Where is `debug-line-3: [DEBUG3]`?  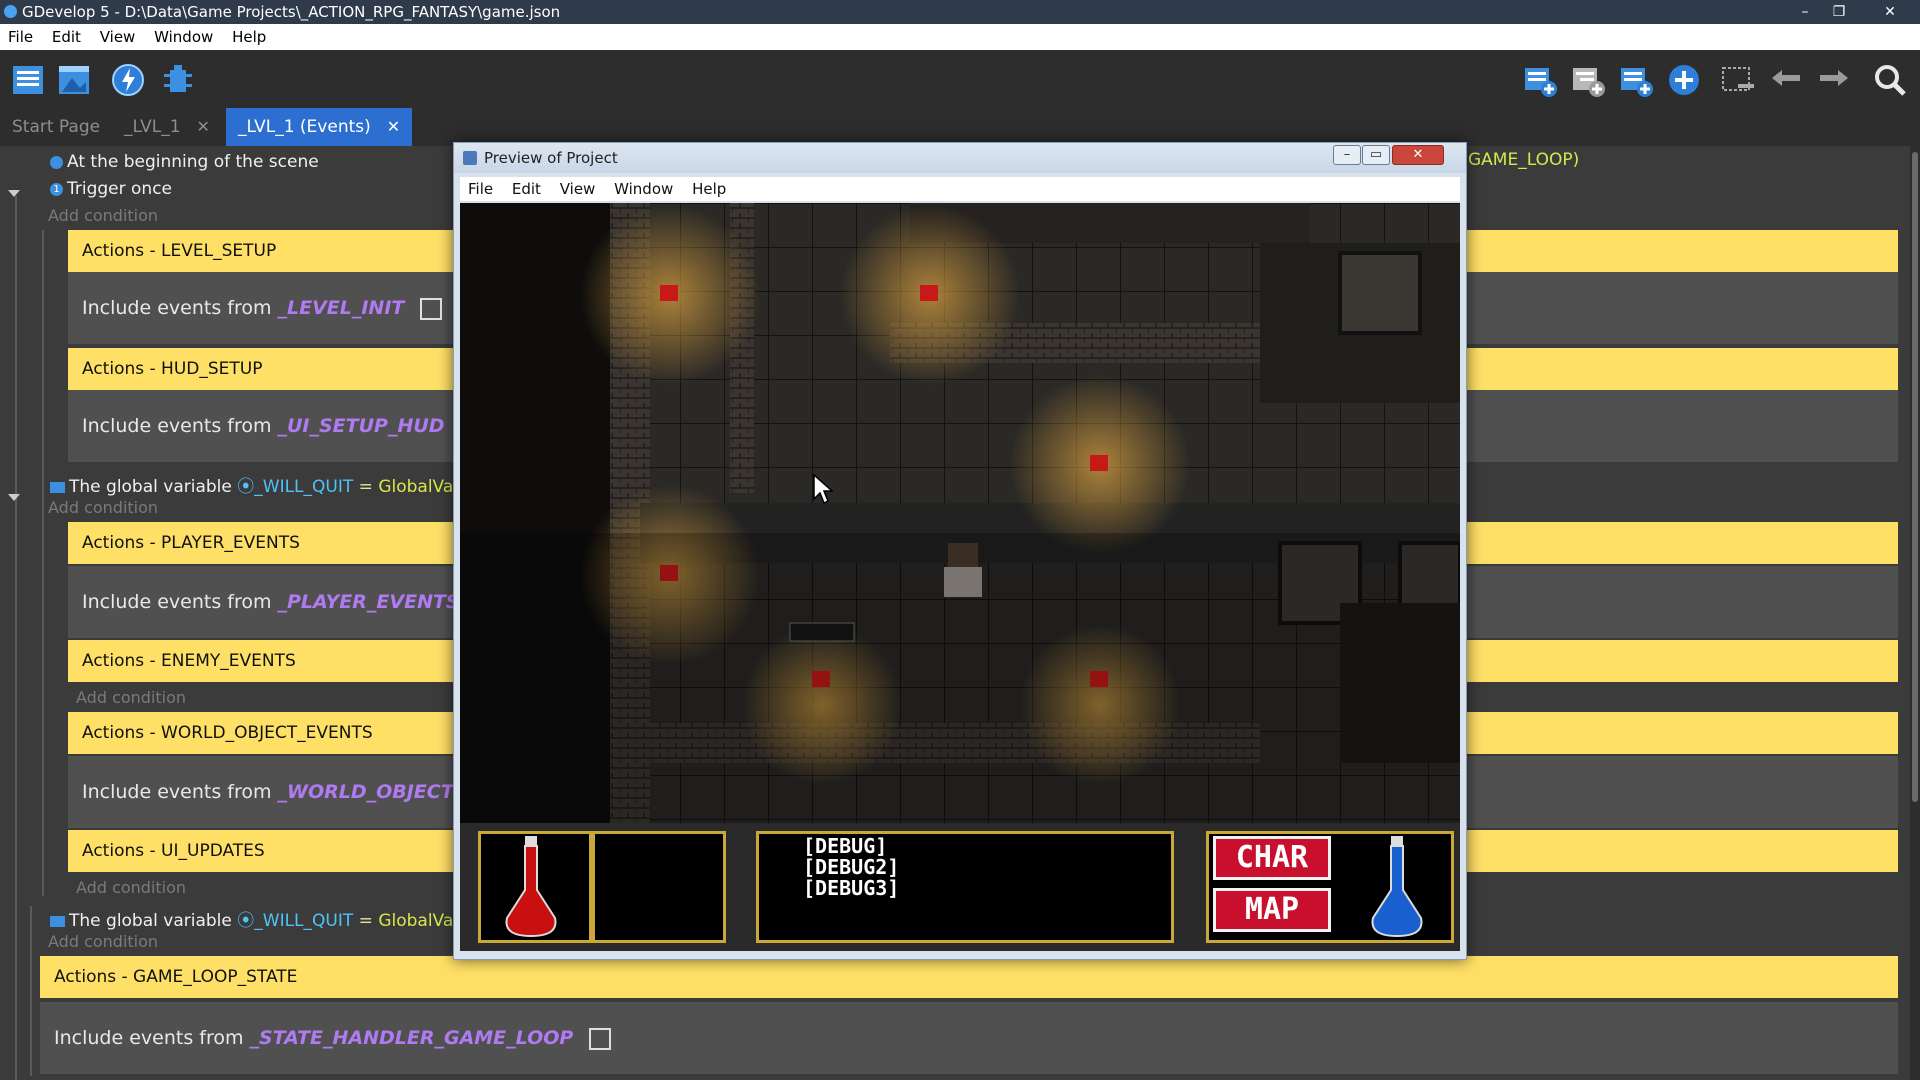 debug-line-3: [DEBUG3] is located at coordinates (851, 888).